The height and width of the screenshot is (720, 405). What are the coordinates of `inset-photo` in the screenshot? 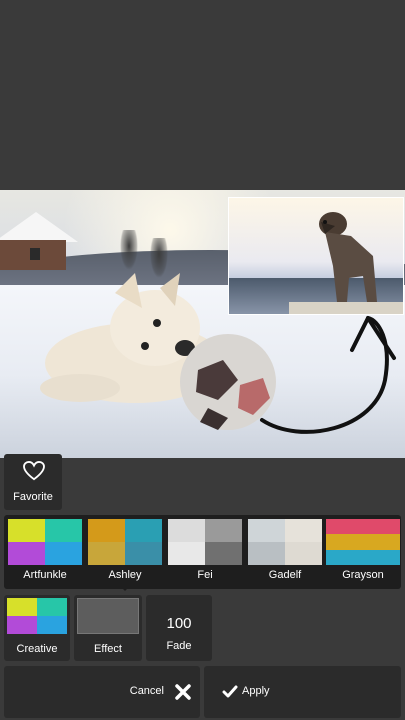 It's located at (316, 256).